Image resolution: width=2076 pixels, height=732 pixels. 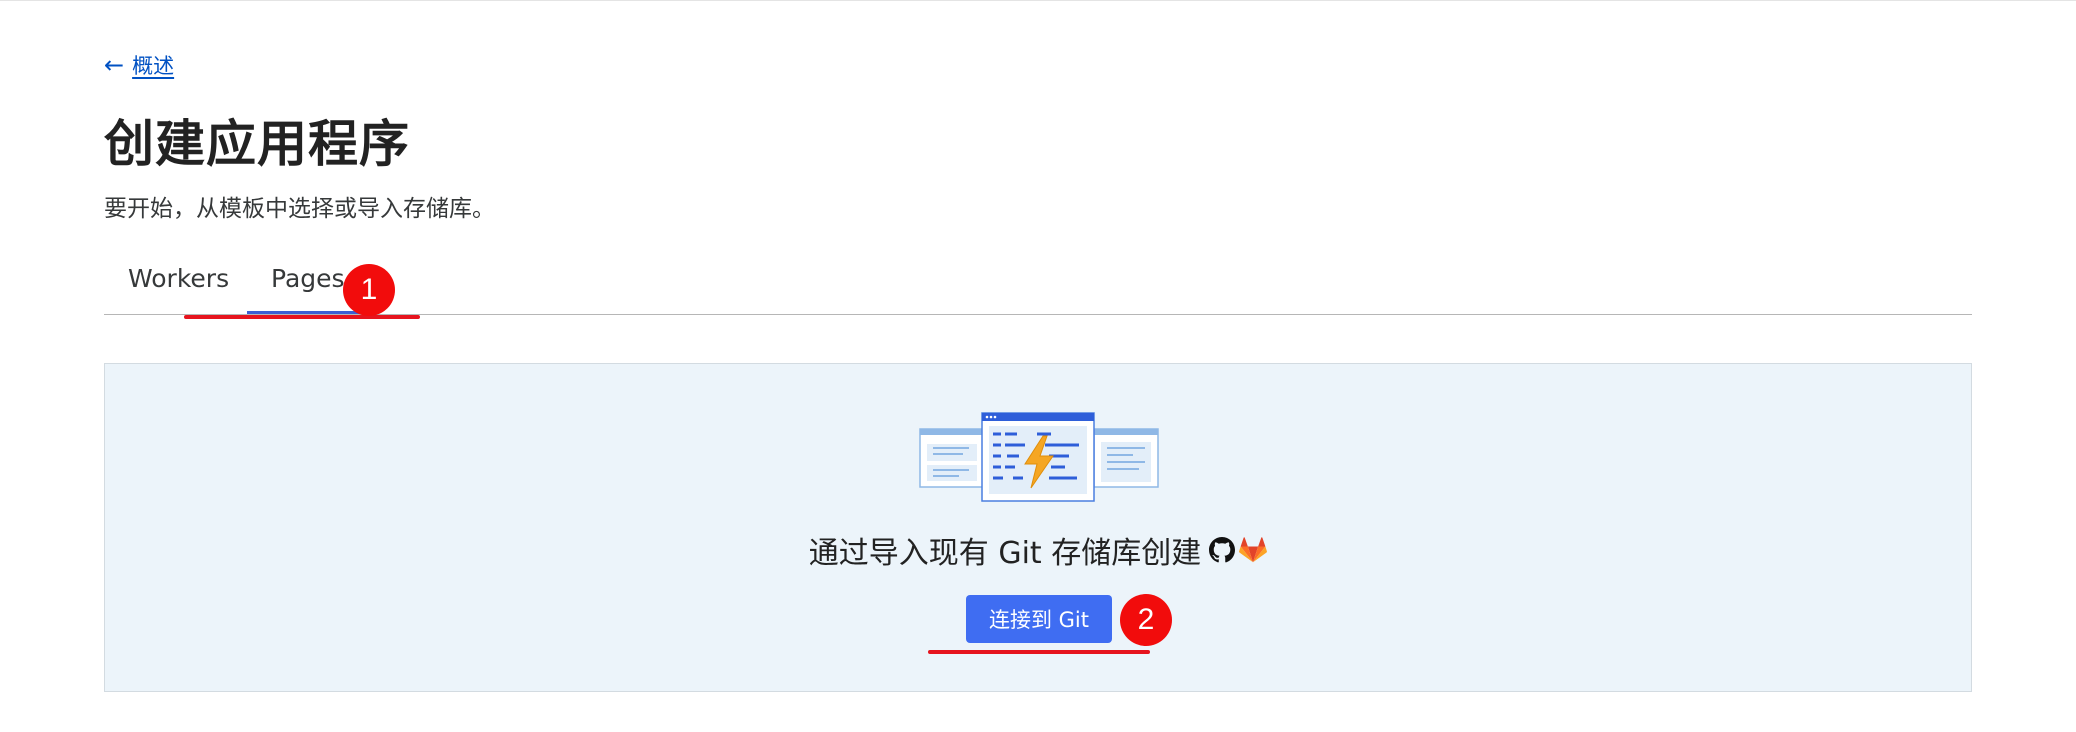 I want to click on connect-to-git-button: 连接到 Git, so click(x=1039, y=619).